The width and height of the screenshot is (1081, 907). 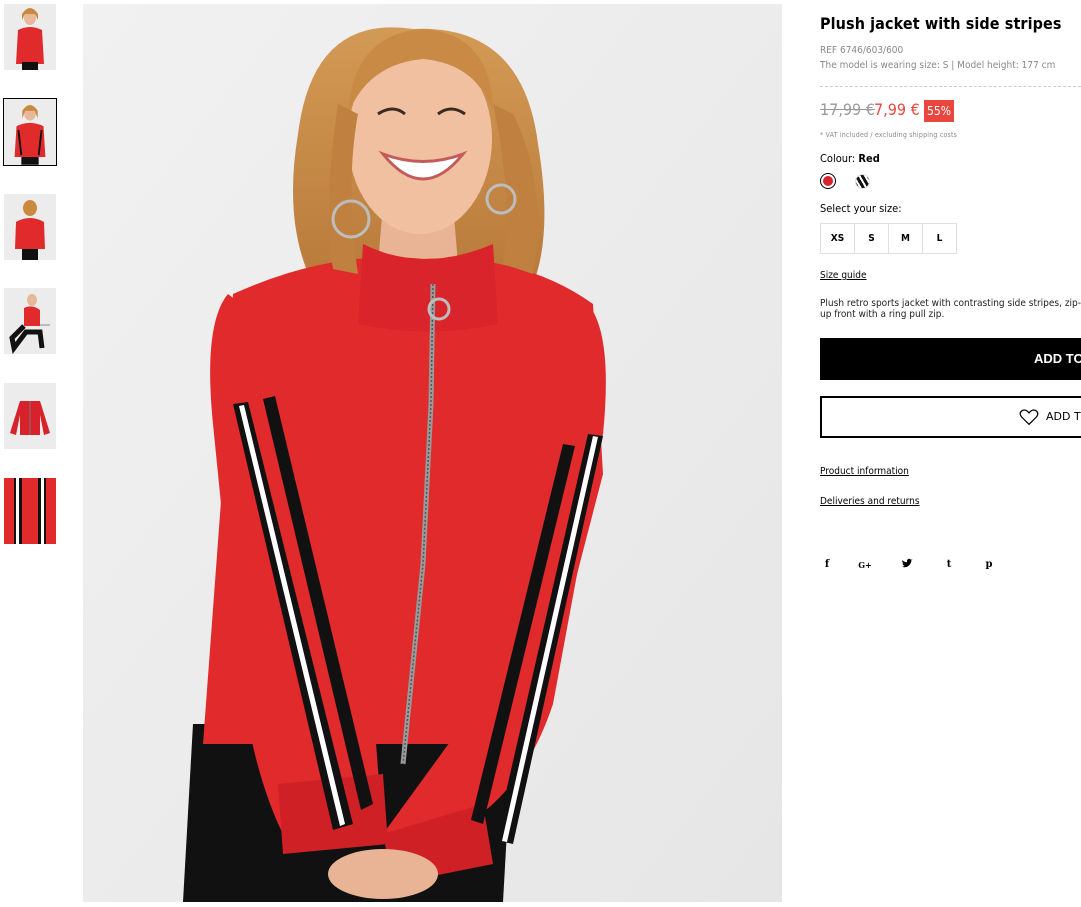 What do you see at coordinates (1057, 358) in the screenshot?
I see `add-to-cart-label: ADD TO` at bounding box center [1057, 358].